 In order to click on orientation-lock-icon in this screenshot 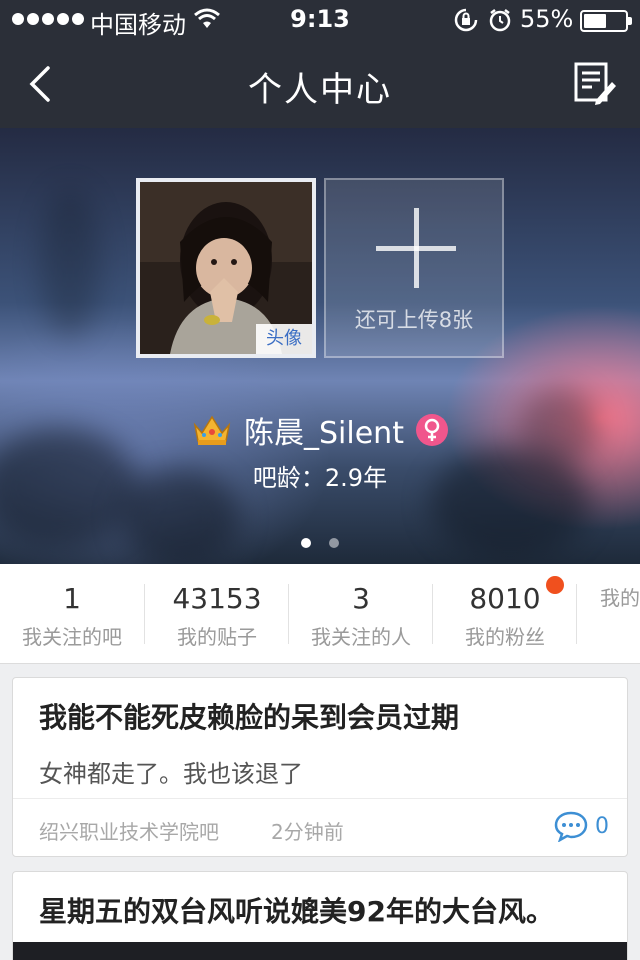, I will do `click(466, 20)`.